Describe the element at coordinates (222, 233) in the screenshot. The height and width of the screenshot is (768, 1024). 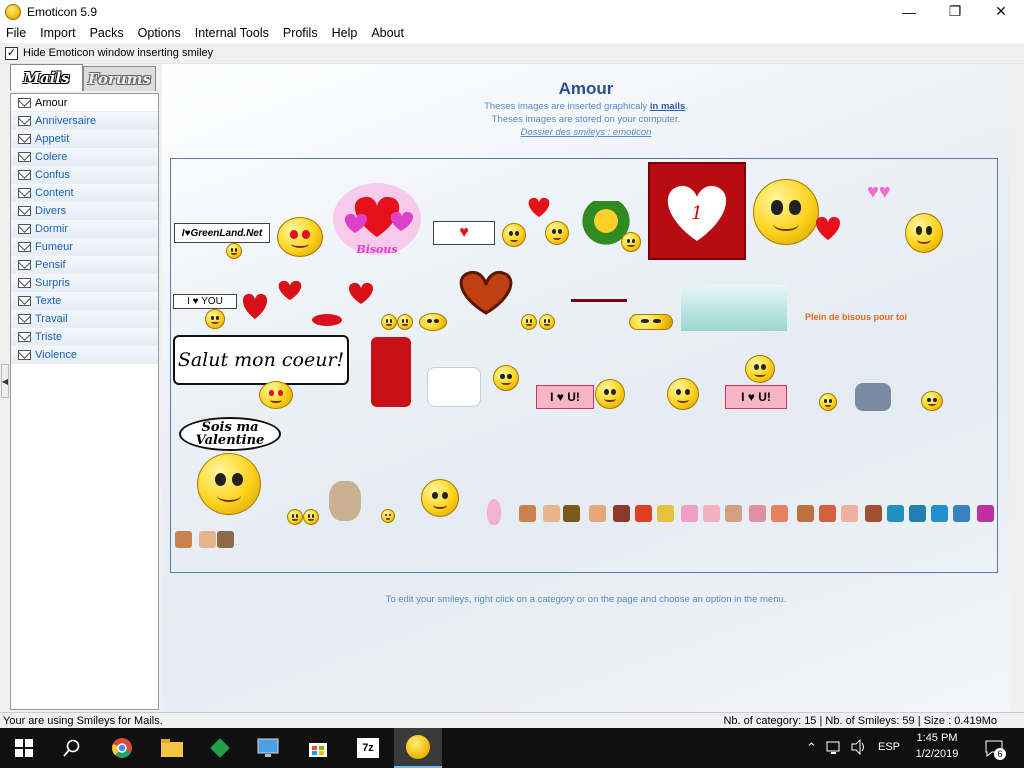
I see `greenland-sign-smiley: I♥GreenLand.Net` at that location.